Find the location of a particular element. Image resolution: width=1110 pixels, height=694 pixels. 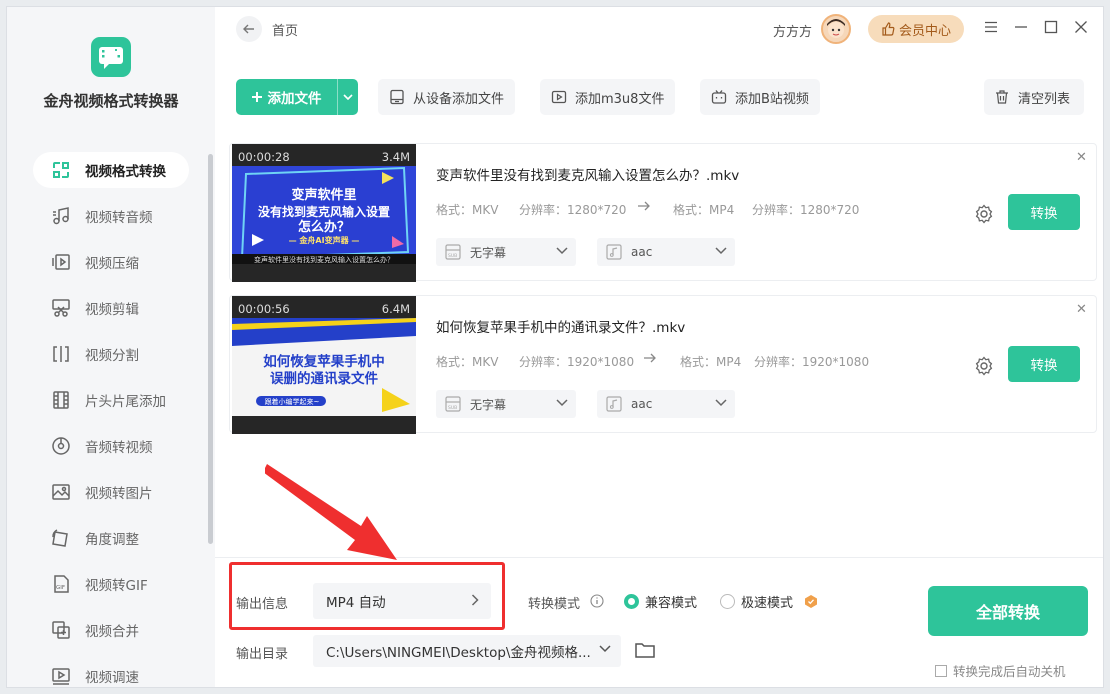

sidebar-item-intro-outro: 片头片尾添加 is located at coordinates (111, 400).